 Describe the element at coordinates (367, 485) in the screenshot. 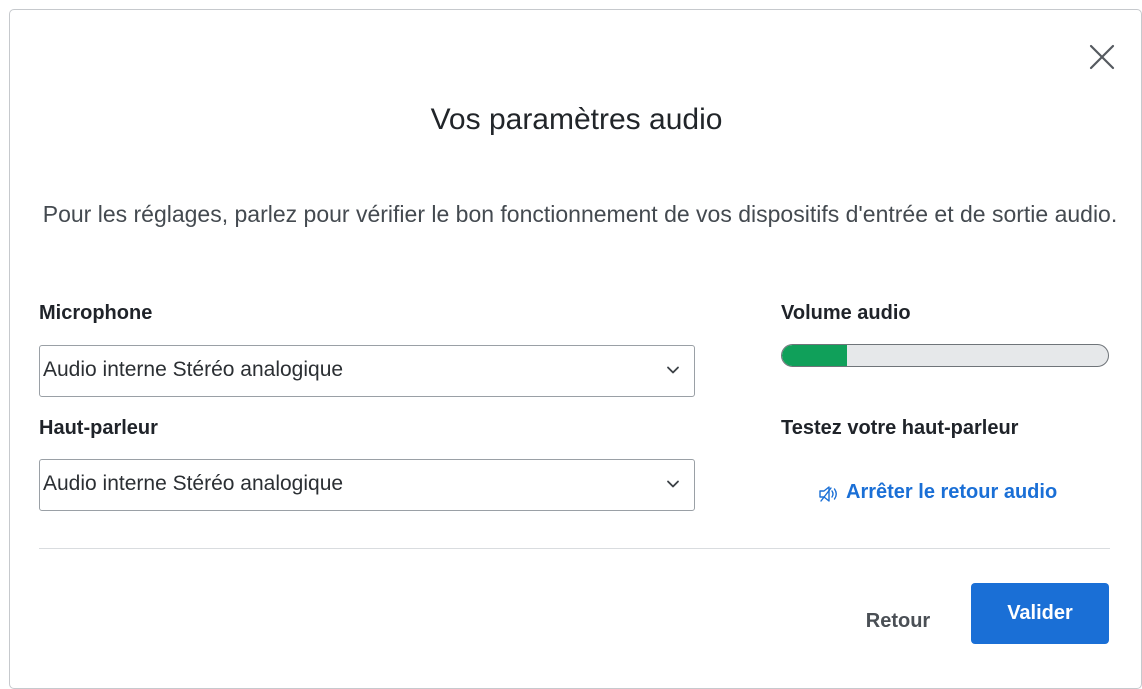

I see `speaker-select: Audio interne Stéréo analogique` at that location.